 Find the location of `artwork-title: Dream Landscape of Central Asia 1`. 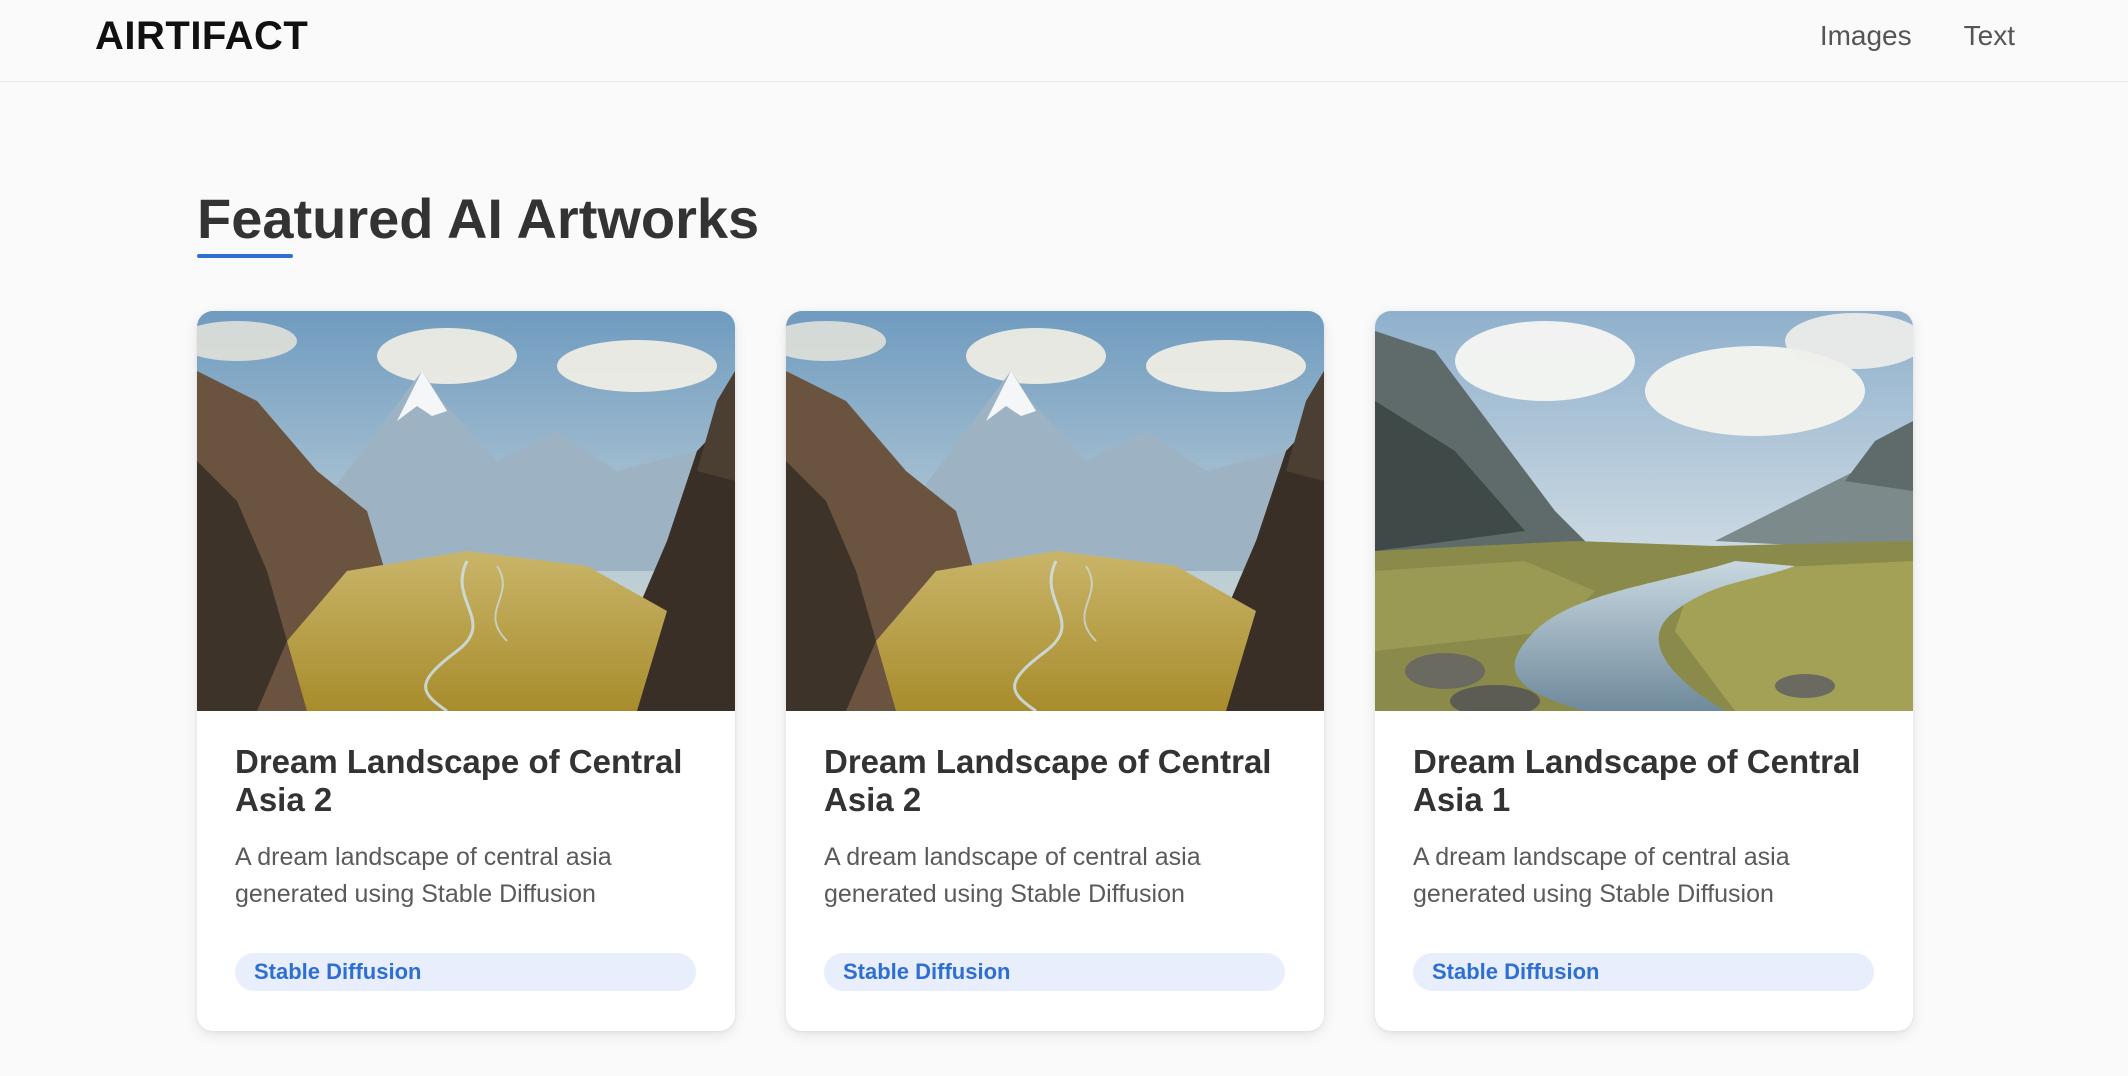

artwork-title: Dream Landscape of Central Asia 1 is located at coordinates (1644, 781).